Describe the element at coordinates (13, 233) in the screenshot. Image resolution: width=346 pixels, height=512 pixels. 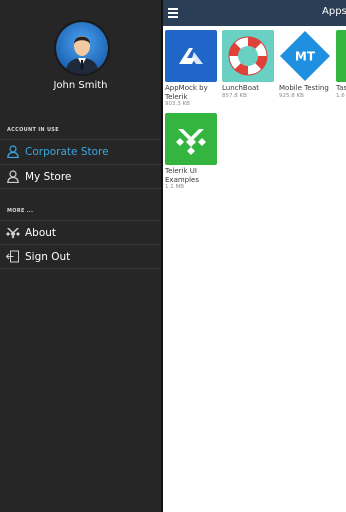
I see `telerik-about-icon` at that location.